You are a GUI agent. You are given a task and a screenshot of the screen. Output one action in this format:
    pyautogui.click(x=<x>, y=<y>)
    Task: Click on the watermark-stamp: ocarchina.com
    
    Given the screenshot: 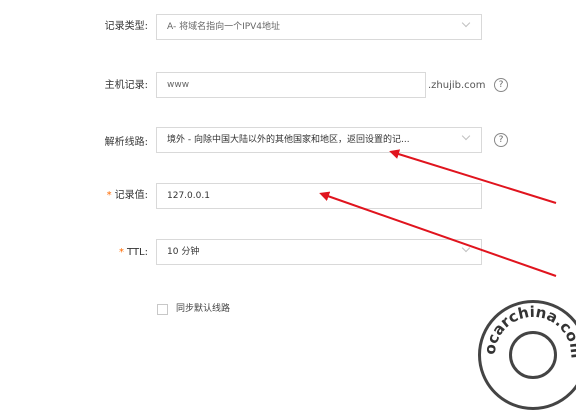 What is the action you would take?
    pyautogui.click(x=527, y=355)
    